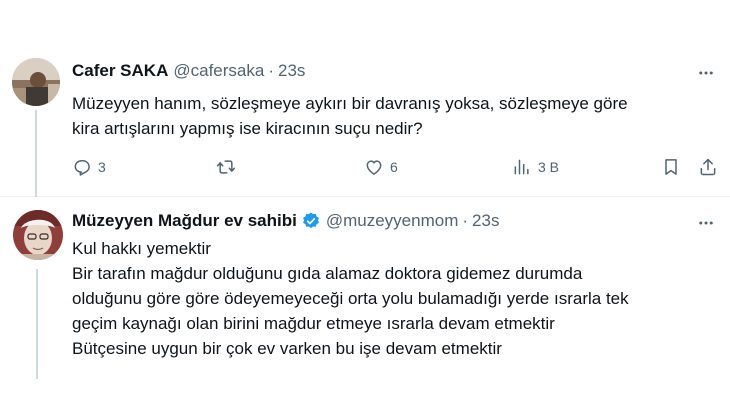 The image size is (730, 420). I want to click on share-button, so click(708, 167).